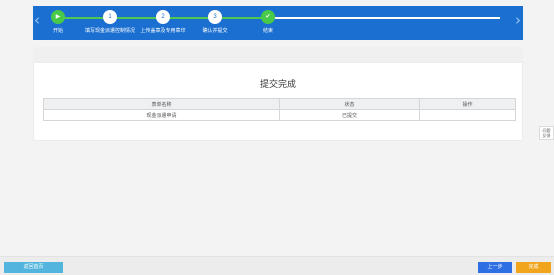 This screenshot has height=275, width=554. Describe the element at coordinates (215, 17) in the screenshot. I see `step-number: 3` at that location.